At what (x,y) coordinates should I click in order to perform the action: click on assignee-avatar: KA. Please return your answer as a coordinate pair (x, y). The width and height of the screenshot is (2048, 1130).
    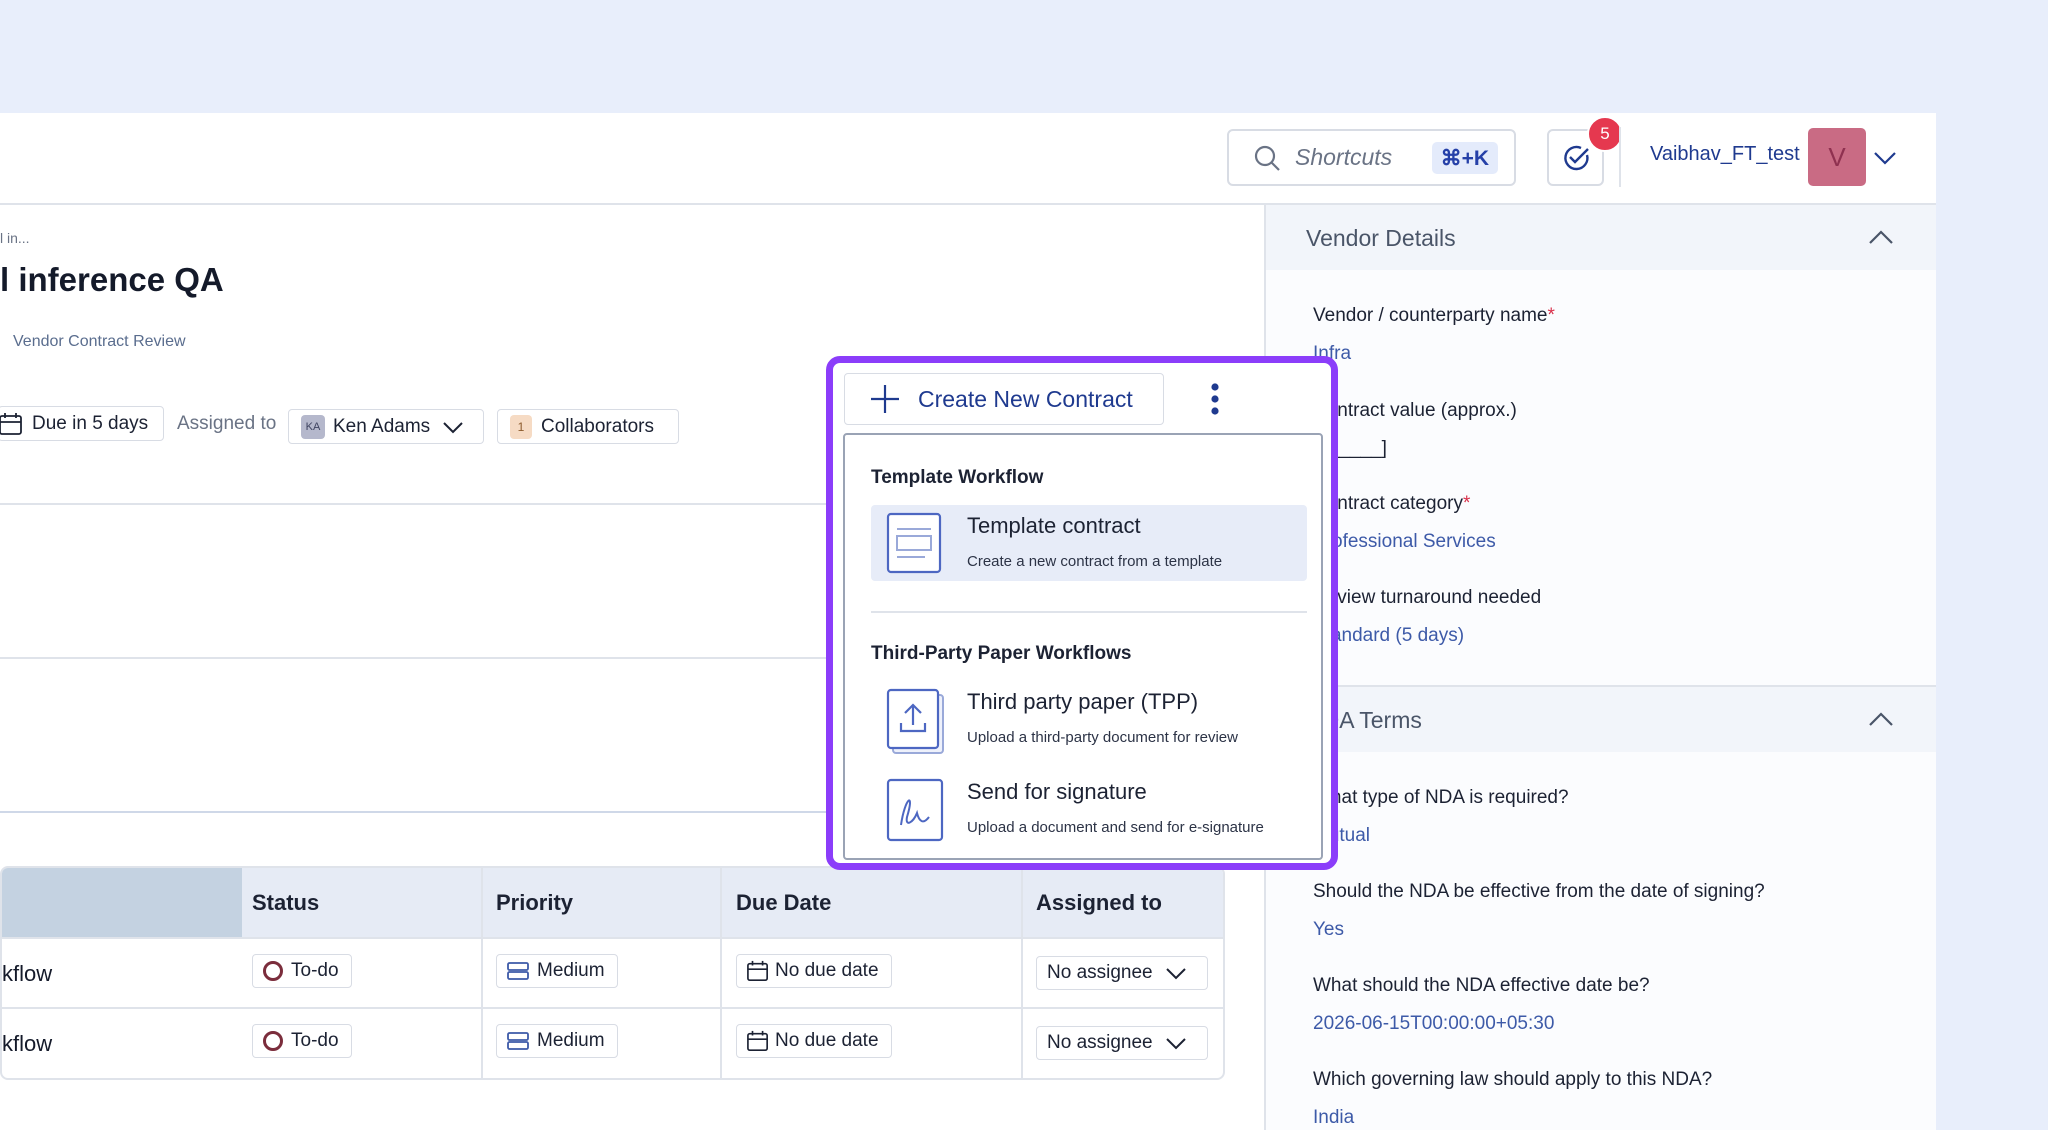
    Looking at the image, I should click on (313, 426).